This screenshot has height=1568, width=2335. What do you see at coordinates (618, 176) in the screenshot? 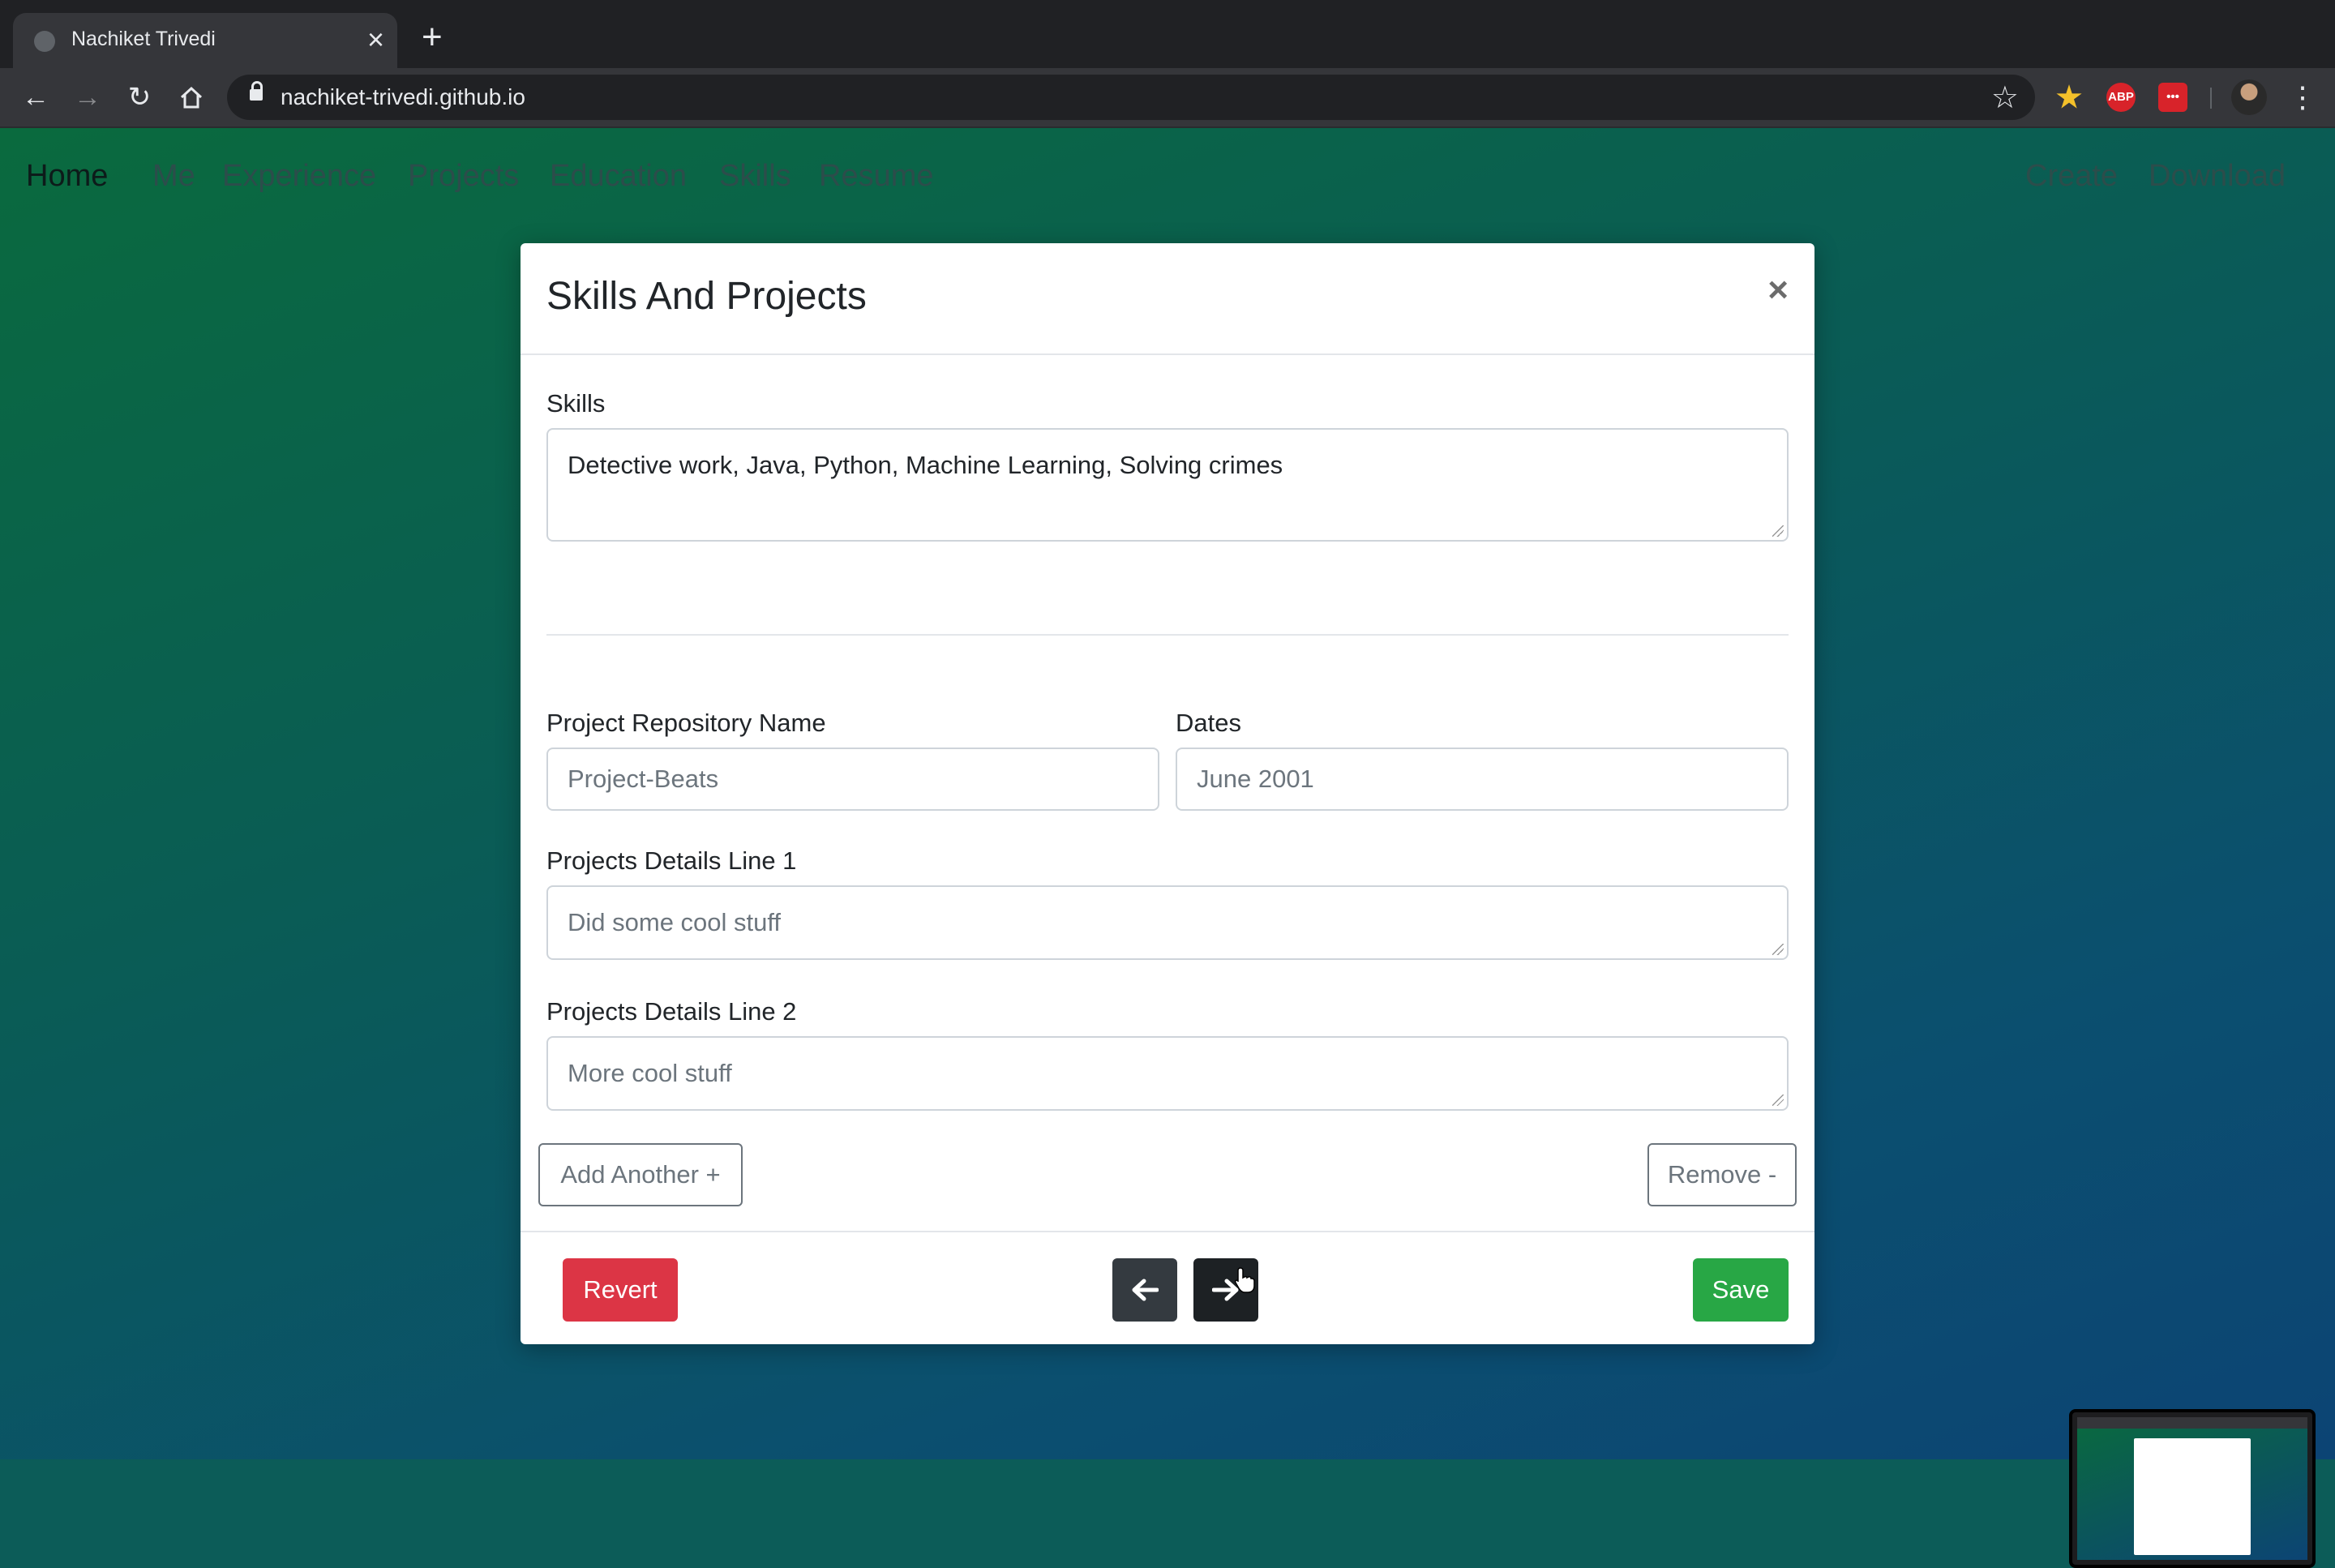
I see `nav-education: Education` at bounding box center [618, 176].